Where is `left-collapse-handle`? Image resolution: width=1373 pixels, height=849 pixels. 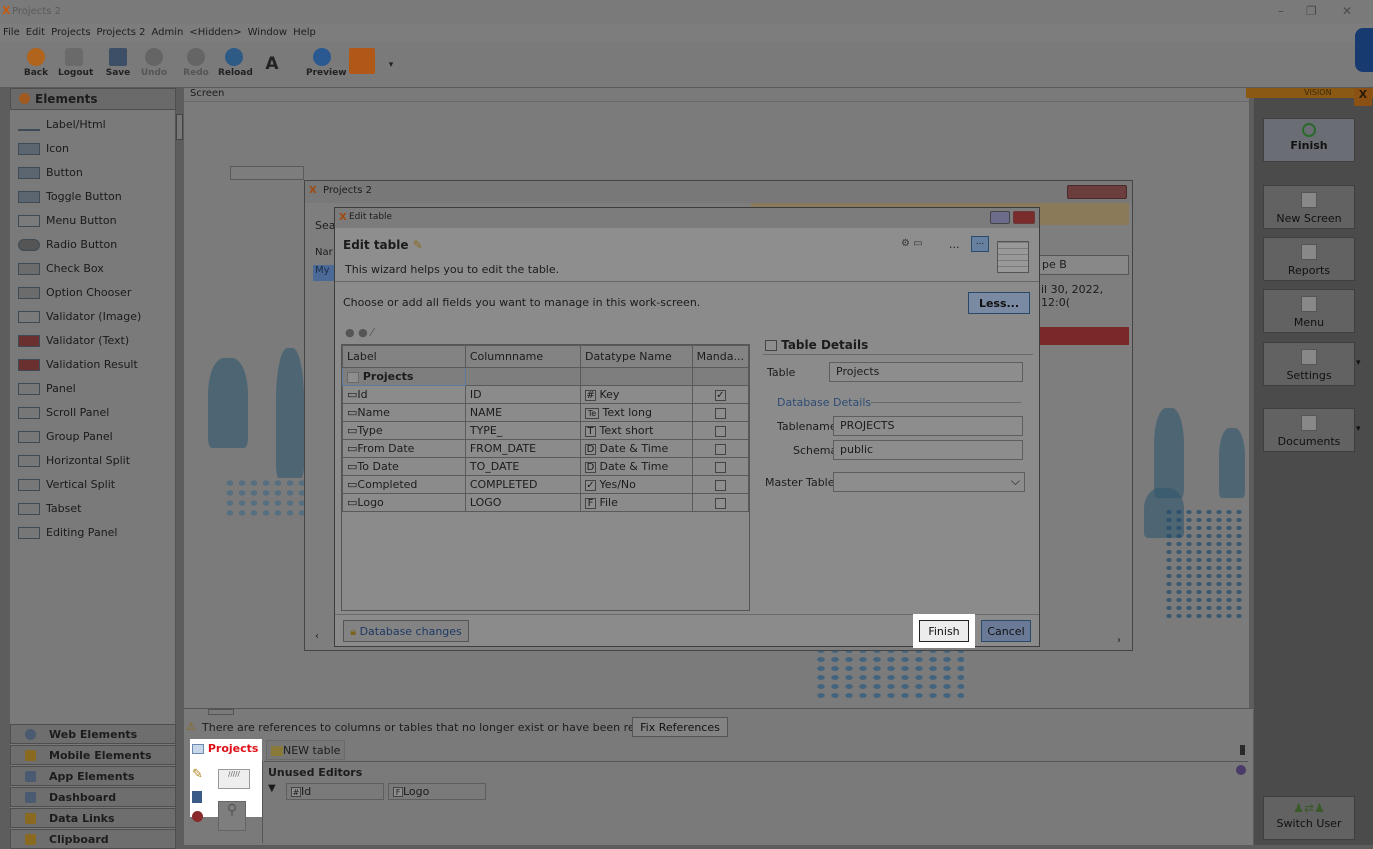 left-collapse-handle is located at coordinates (179, 127).